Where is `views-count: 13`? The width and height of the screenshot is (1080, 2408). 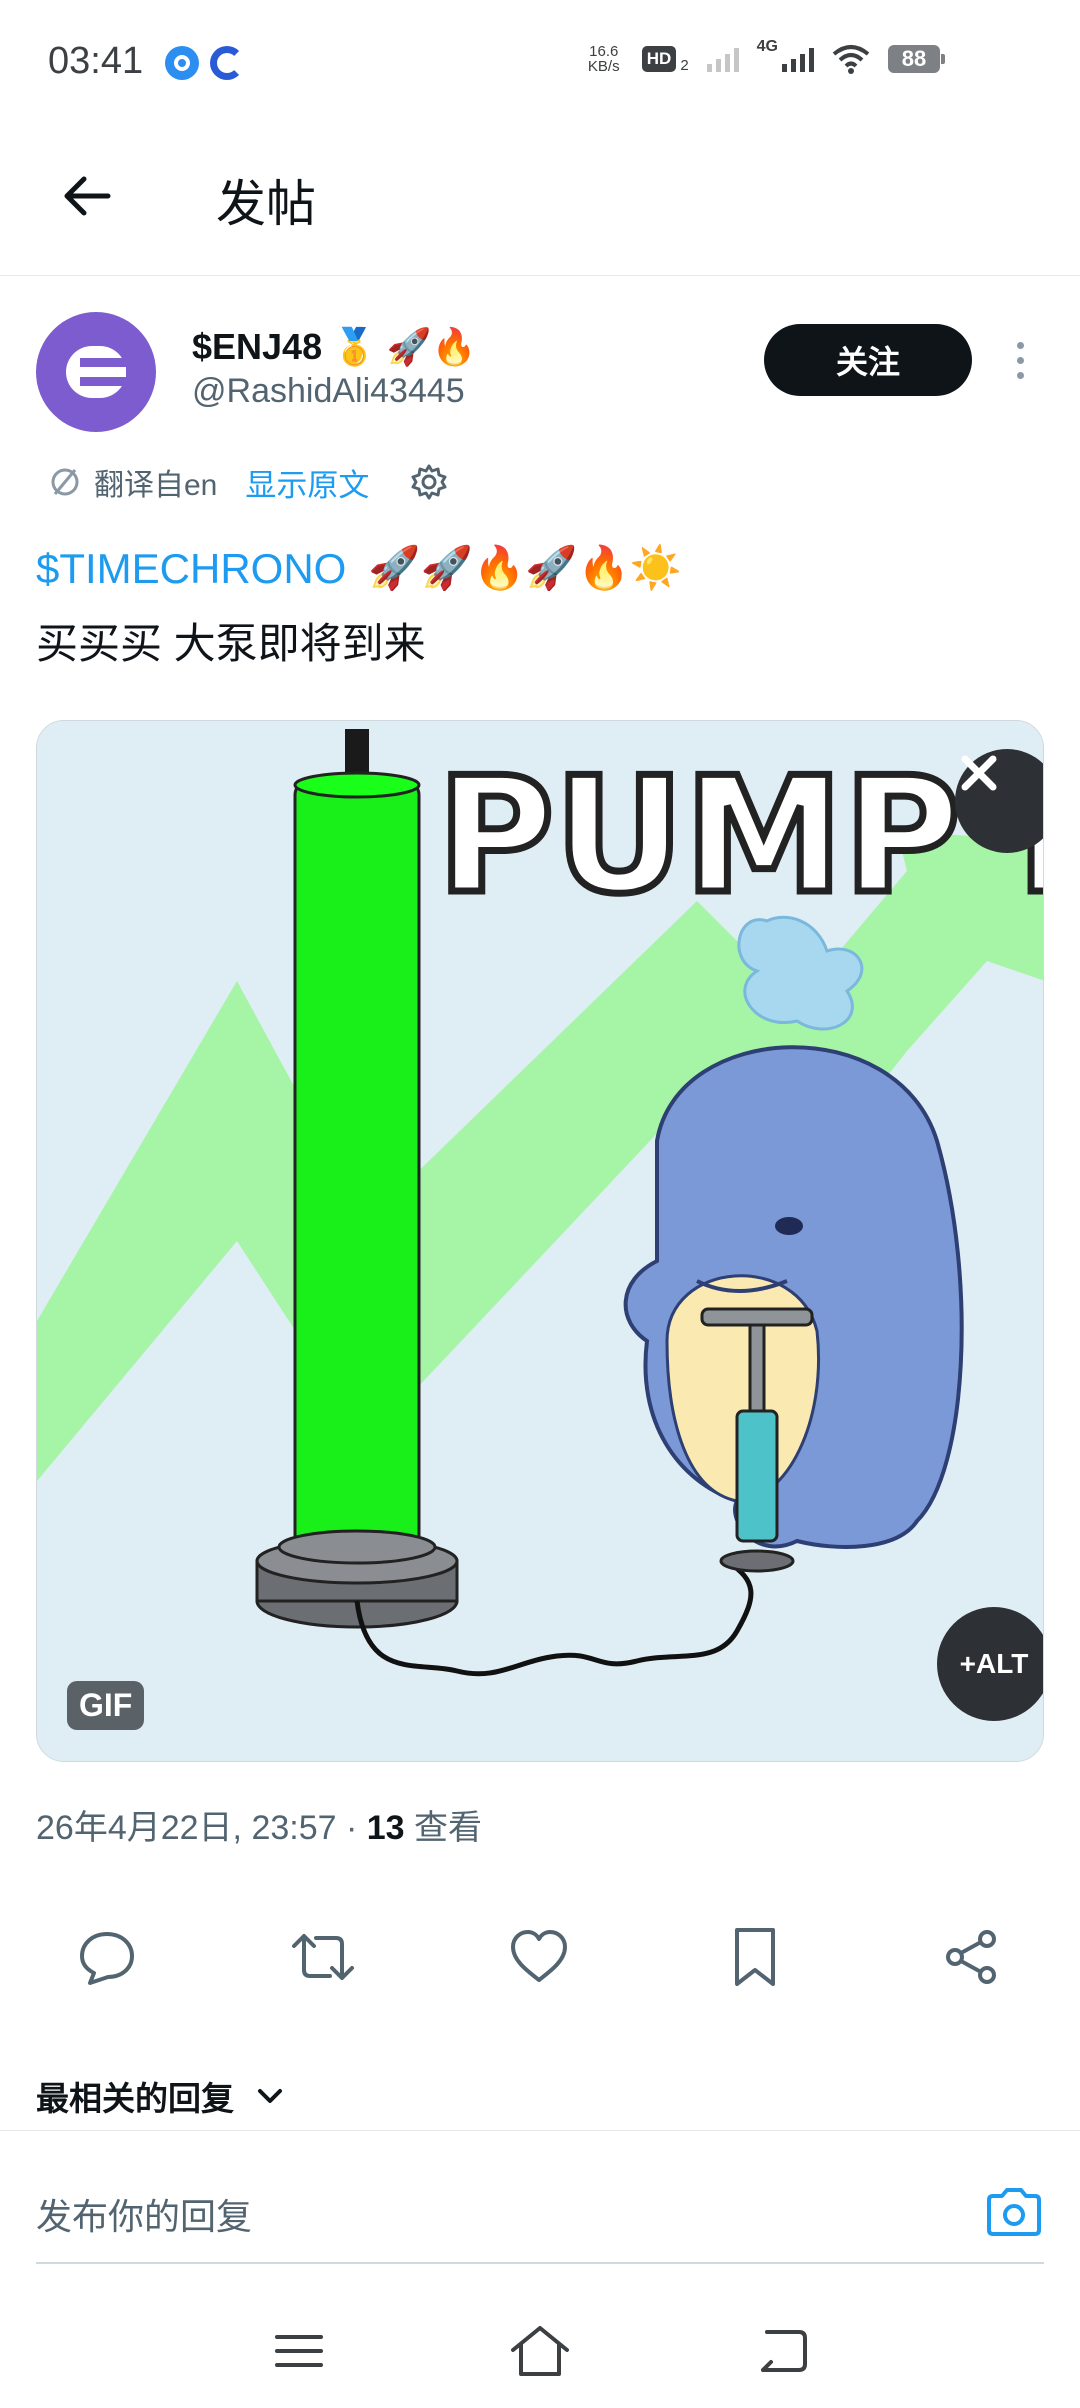
views-count: 13 is located at coordinates (385, 1828).